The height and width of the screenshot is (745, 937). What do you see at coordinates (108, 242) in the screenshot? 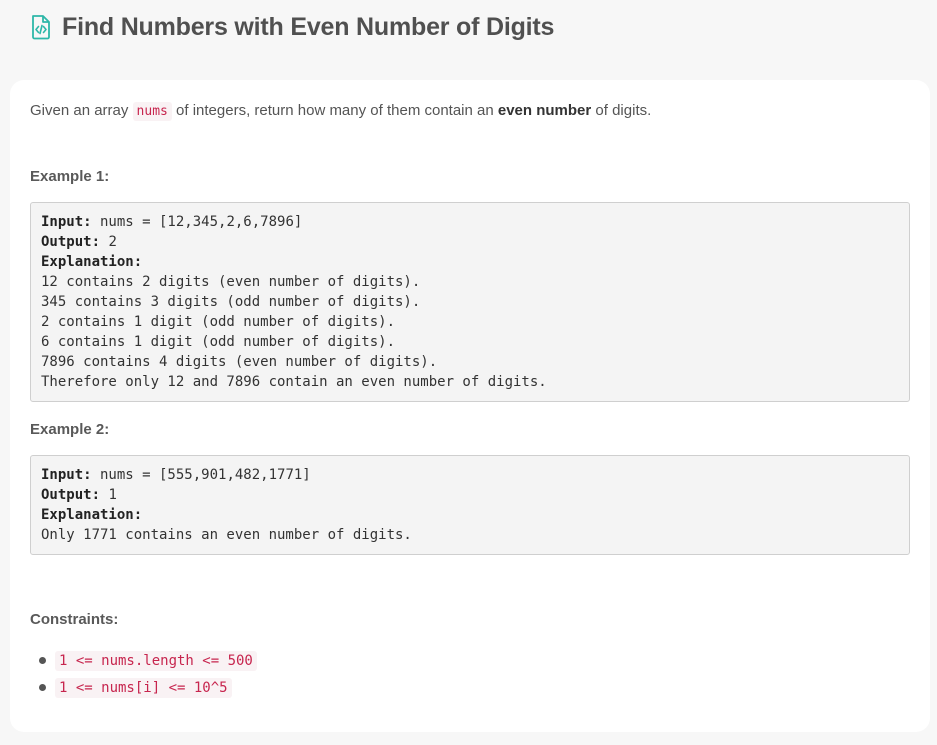
I see `output-value: 2` at bounding box center [108, 242].